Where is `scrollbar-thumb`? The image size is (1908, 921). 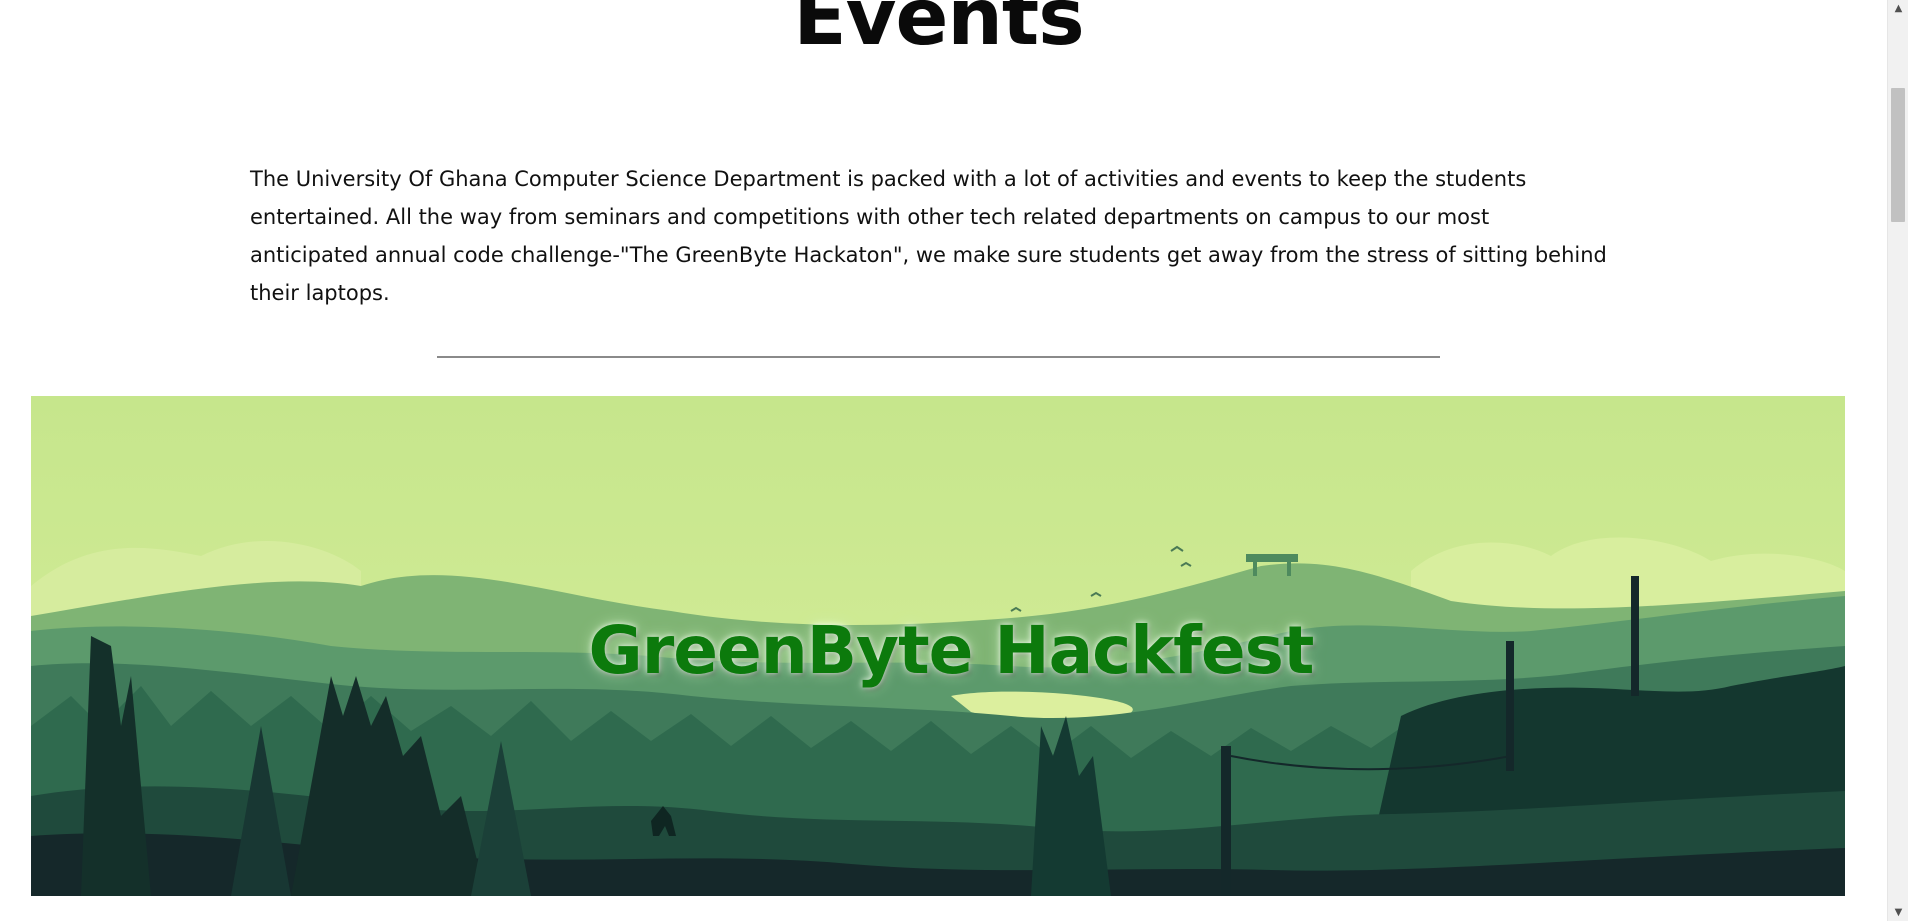 scrollbar-thumb is located at coordinates (1898, 155).